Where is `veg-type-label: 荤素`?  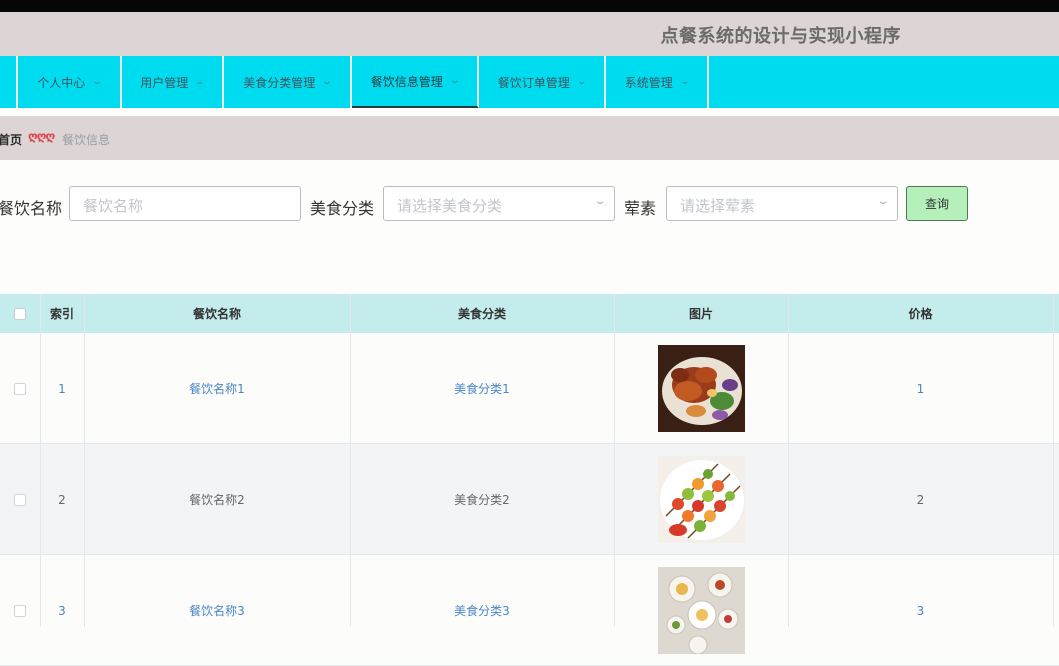
veg-type-label: 荤素 is located at coordinates (640, 208).